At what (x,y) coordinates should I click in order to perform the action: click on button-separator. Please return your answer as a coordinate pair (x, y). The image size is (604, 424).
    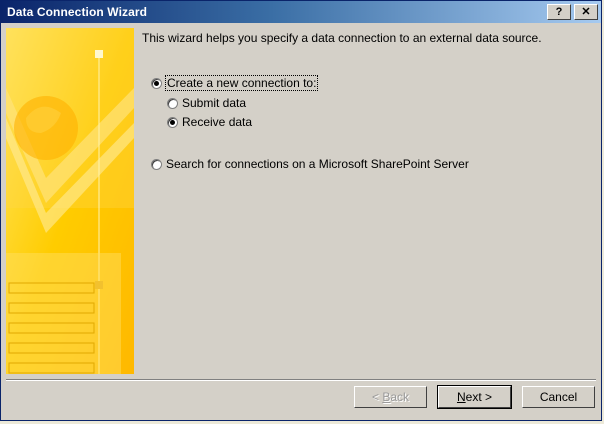
    Looking at the image, I should click on (301, 380).